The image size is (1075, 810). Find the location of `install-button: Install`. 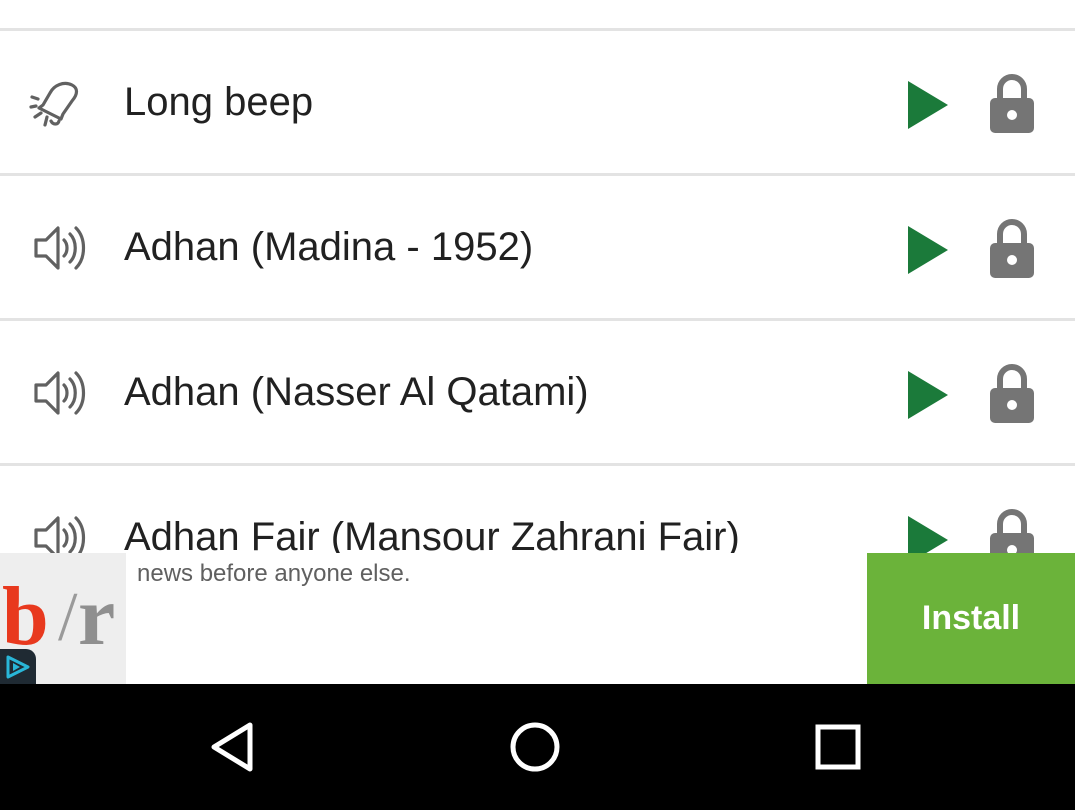

install-button: Install is located at coordinates (971, 618).